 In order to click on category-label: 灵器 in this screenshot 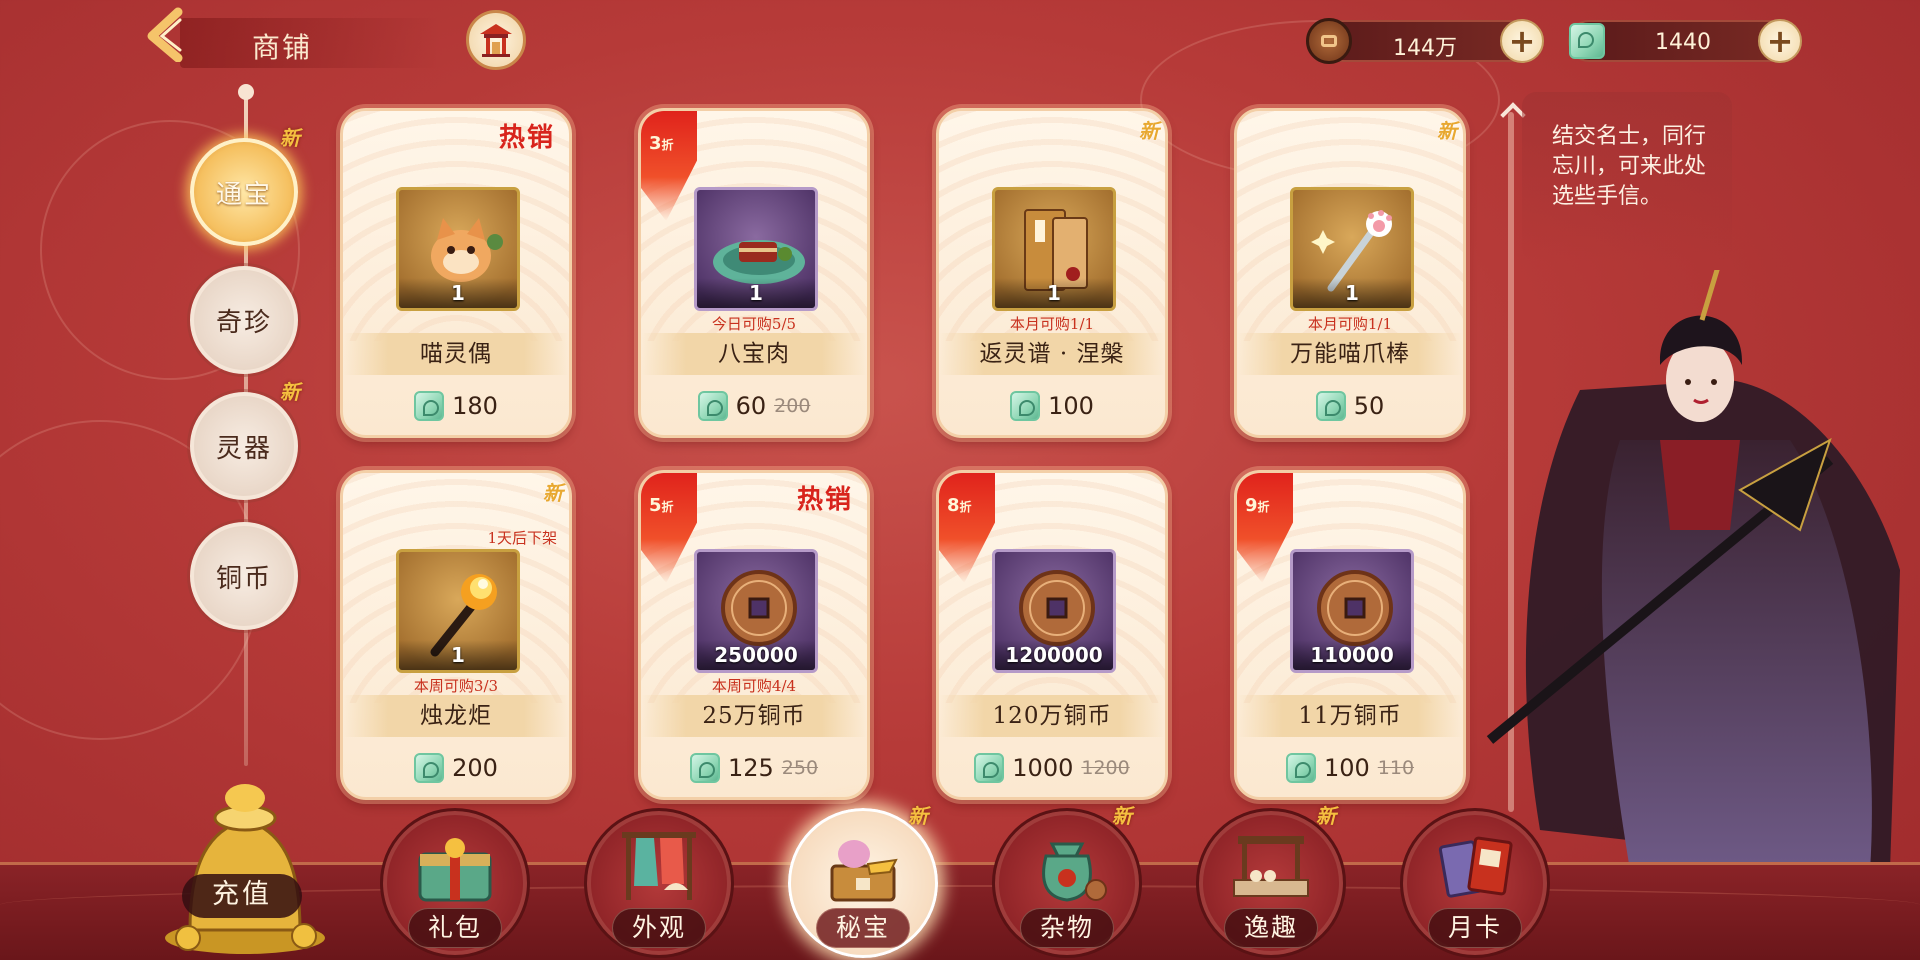, I will do `click(243, 448)`.